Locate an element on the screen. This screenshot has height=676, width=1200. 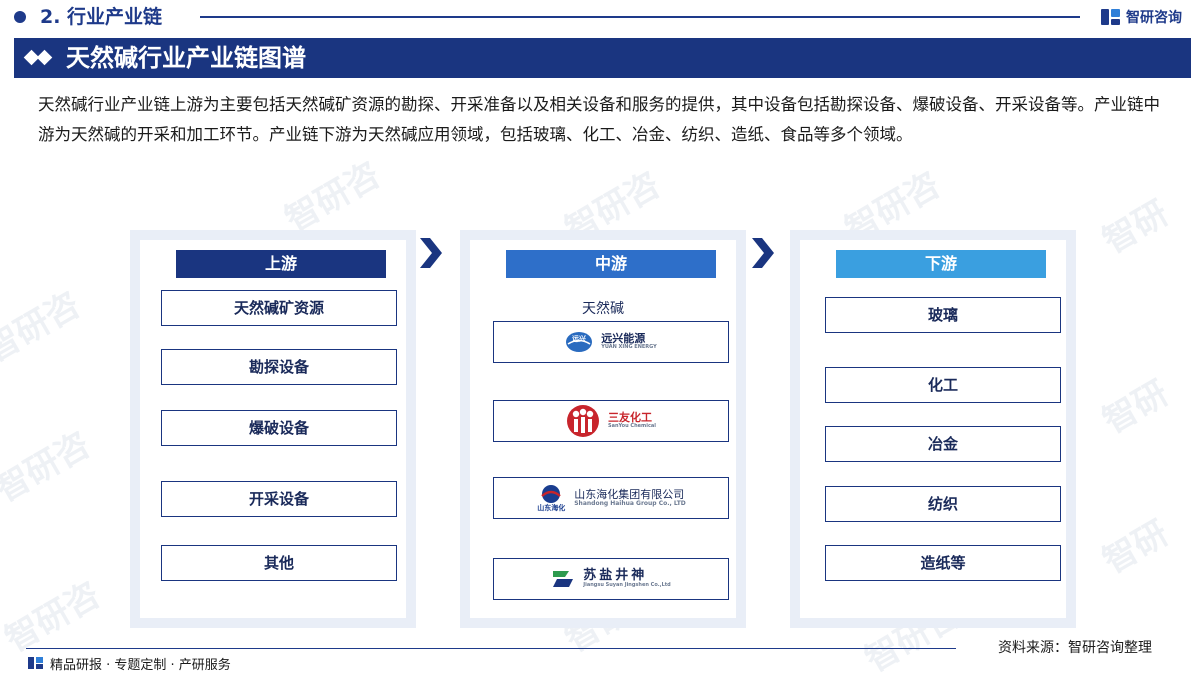
upstream-item: 其他 is located at coordinates (279, 563).